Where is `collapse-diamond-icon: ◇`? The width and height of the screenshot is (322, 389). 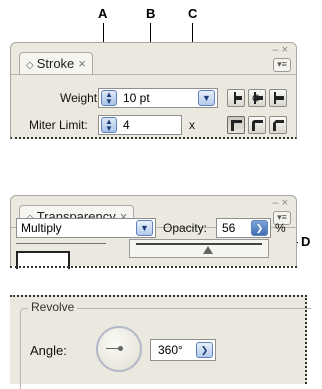 collapse-diamond-icon: ◇ is located at coordinates (30, 65).